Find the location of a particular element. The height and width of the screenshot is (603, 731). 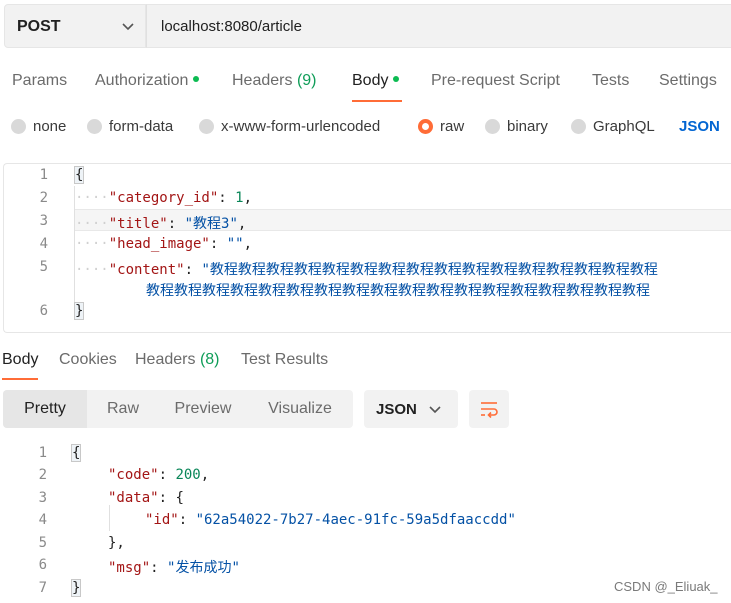

format-label: JSON is located at coordinates (396, 409).